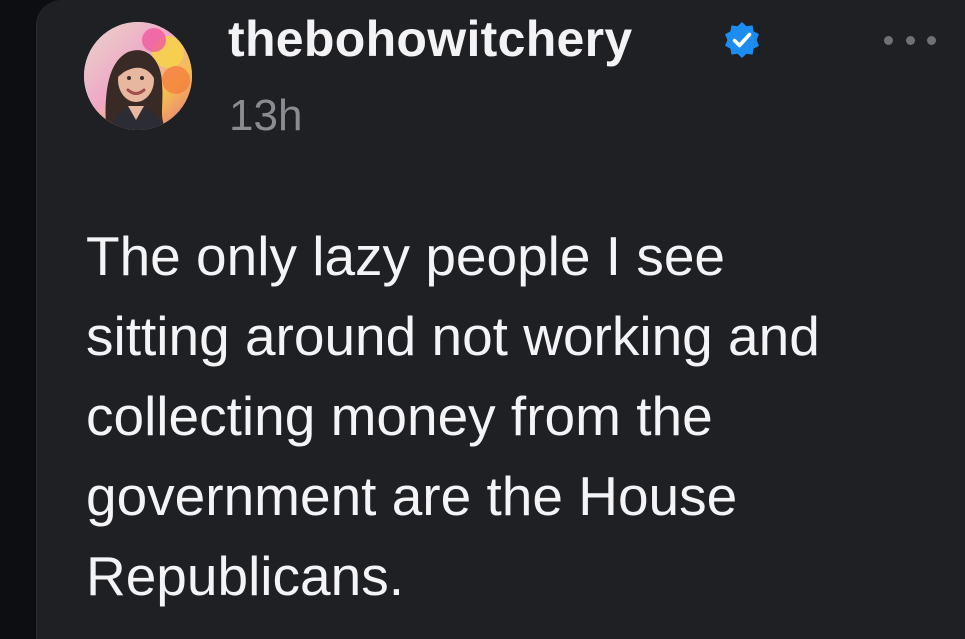  I want to click on profile-photo-icon, so click(138, 76).